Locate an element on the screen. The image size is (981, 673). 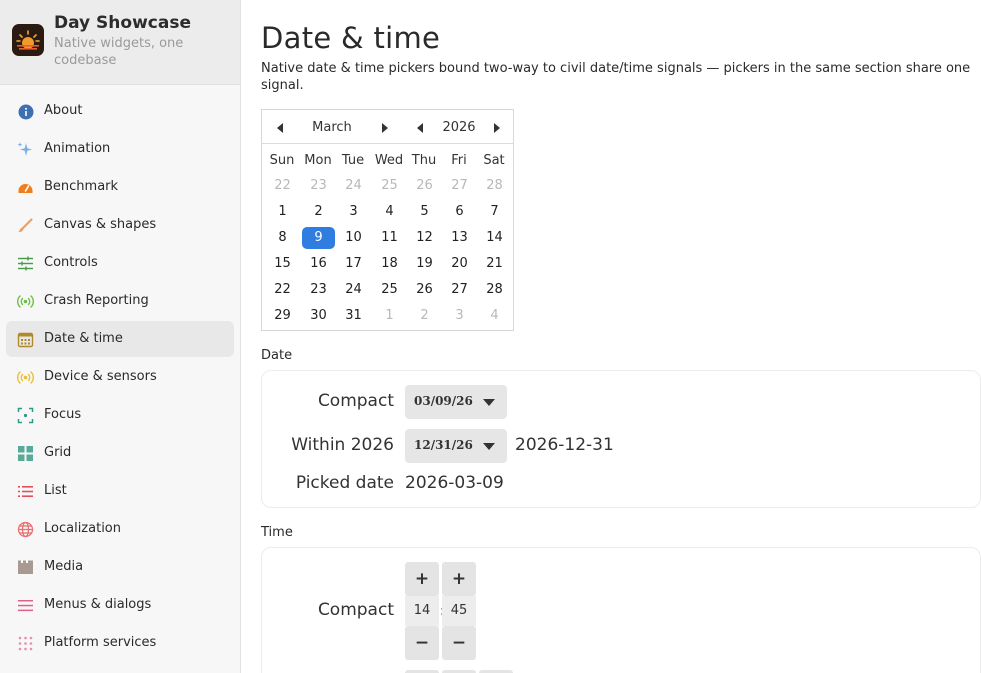
next-month-button is located at coordinates (384, 127).